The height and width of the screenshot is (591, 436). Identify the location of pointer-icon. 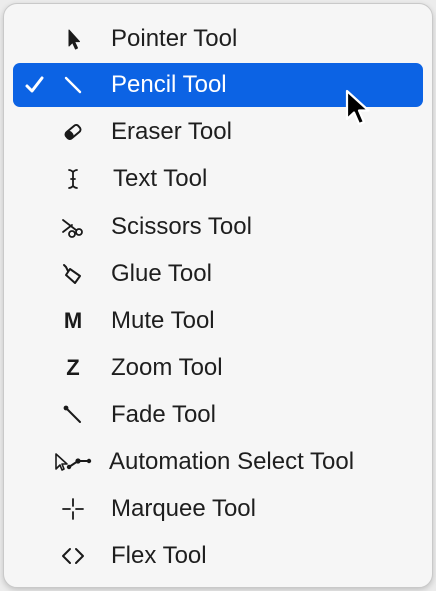
(73, 39).